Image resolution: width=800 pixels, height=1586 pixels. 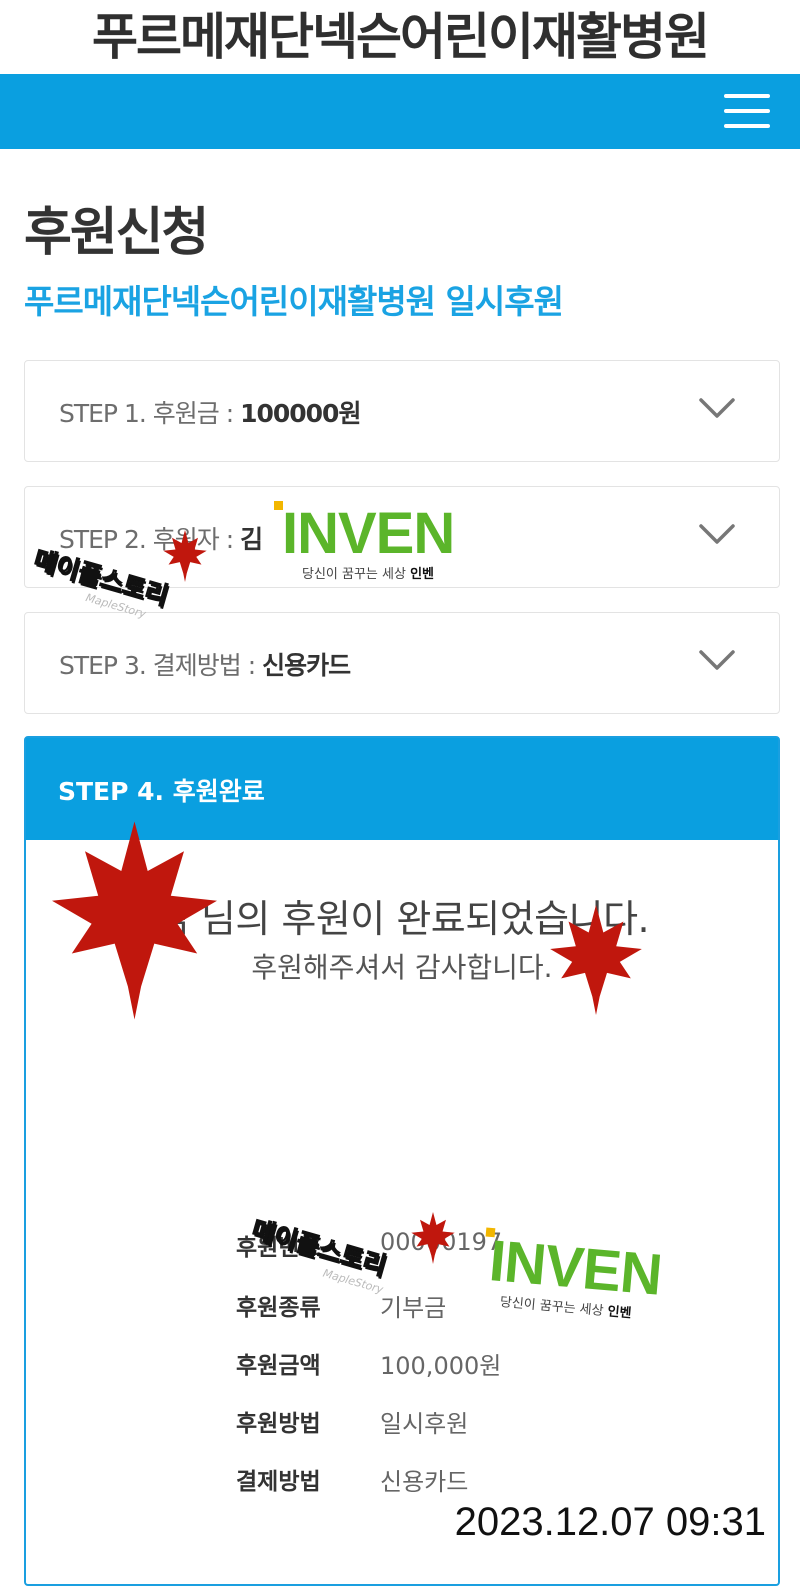 What do you see at coordinates (402, 411) in the screenshot?
I see `step-1-accordion: STEP 1. 후원금 : 100000원` at bounding box center [402, 411].